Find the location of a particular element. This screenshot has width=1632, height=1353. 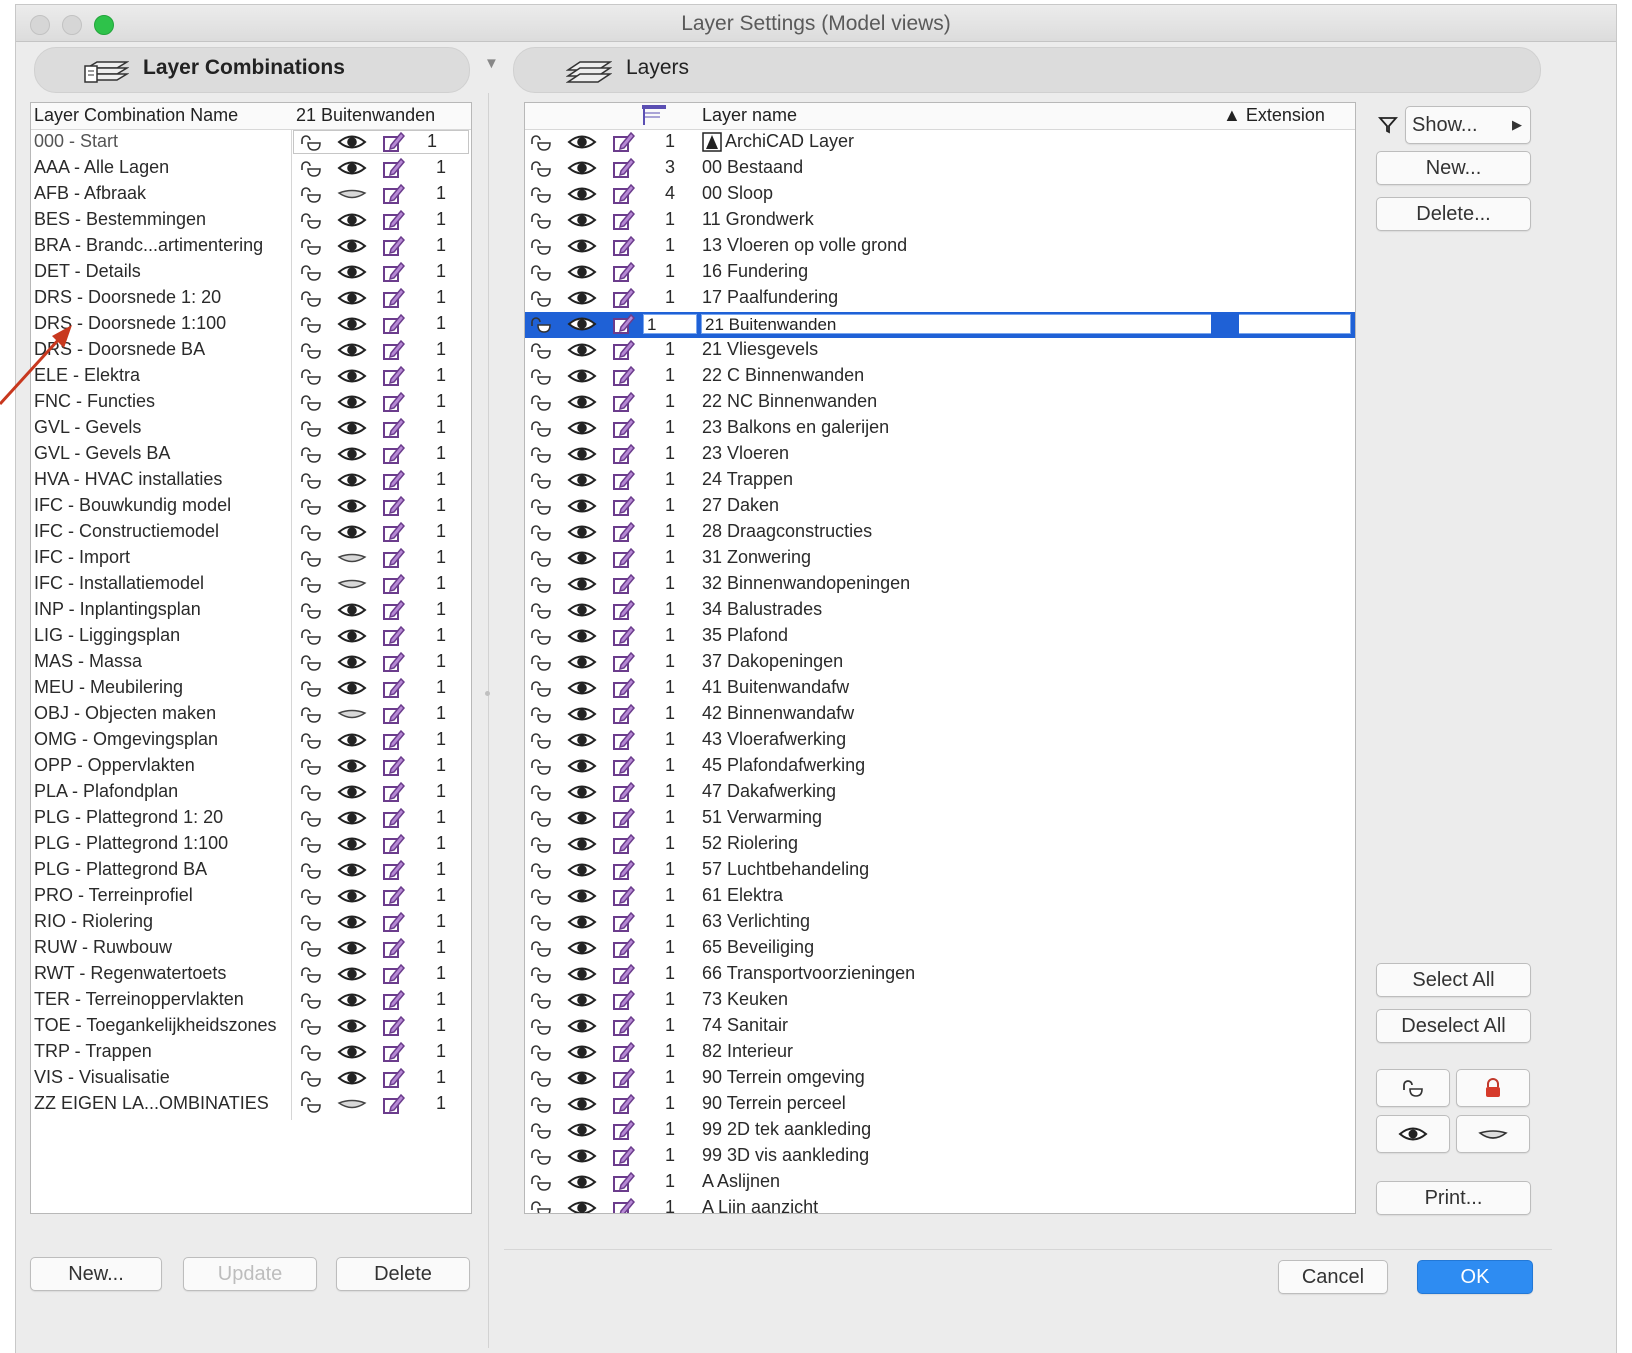

cancel-button: Cancel is located at coordinates (1333, 1277).